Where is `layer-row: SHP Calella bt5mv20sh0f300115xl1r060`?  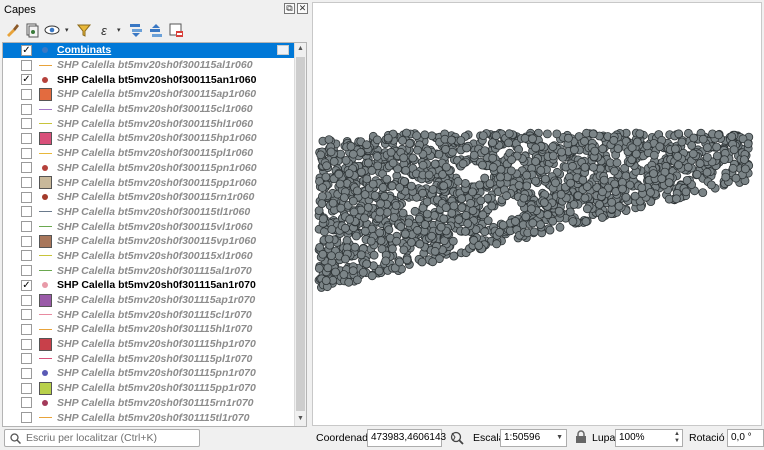
layer-row: SHP Calella bt5mv20sh0f300115xl1r060 is located at coordinates (149, 256).